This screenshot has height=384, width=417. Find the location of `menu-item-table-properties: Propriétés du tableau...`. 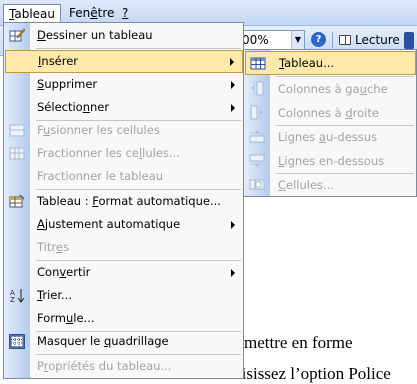

menu-item-table-properties: Propriétés du tableau... is located at coordinates (123, 366).